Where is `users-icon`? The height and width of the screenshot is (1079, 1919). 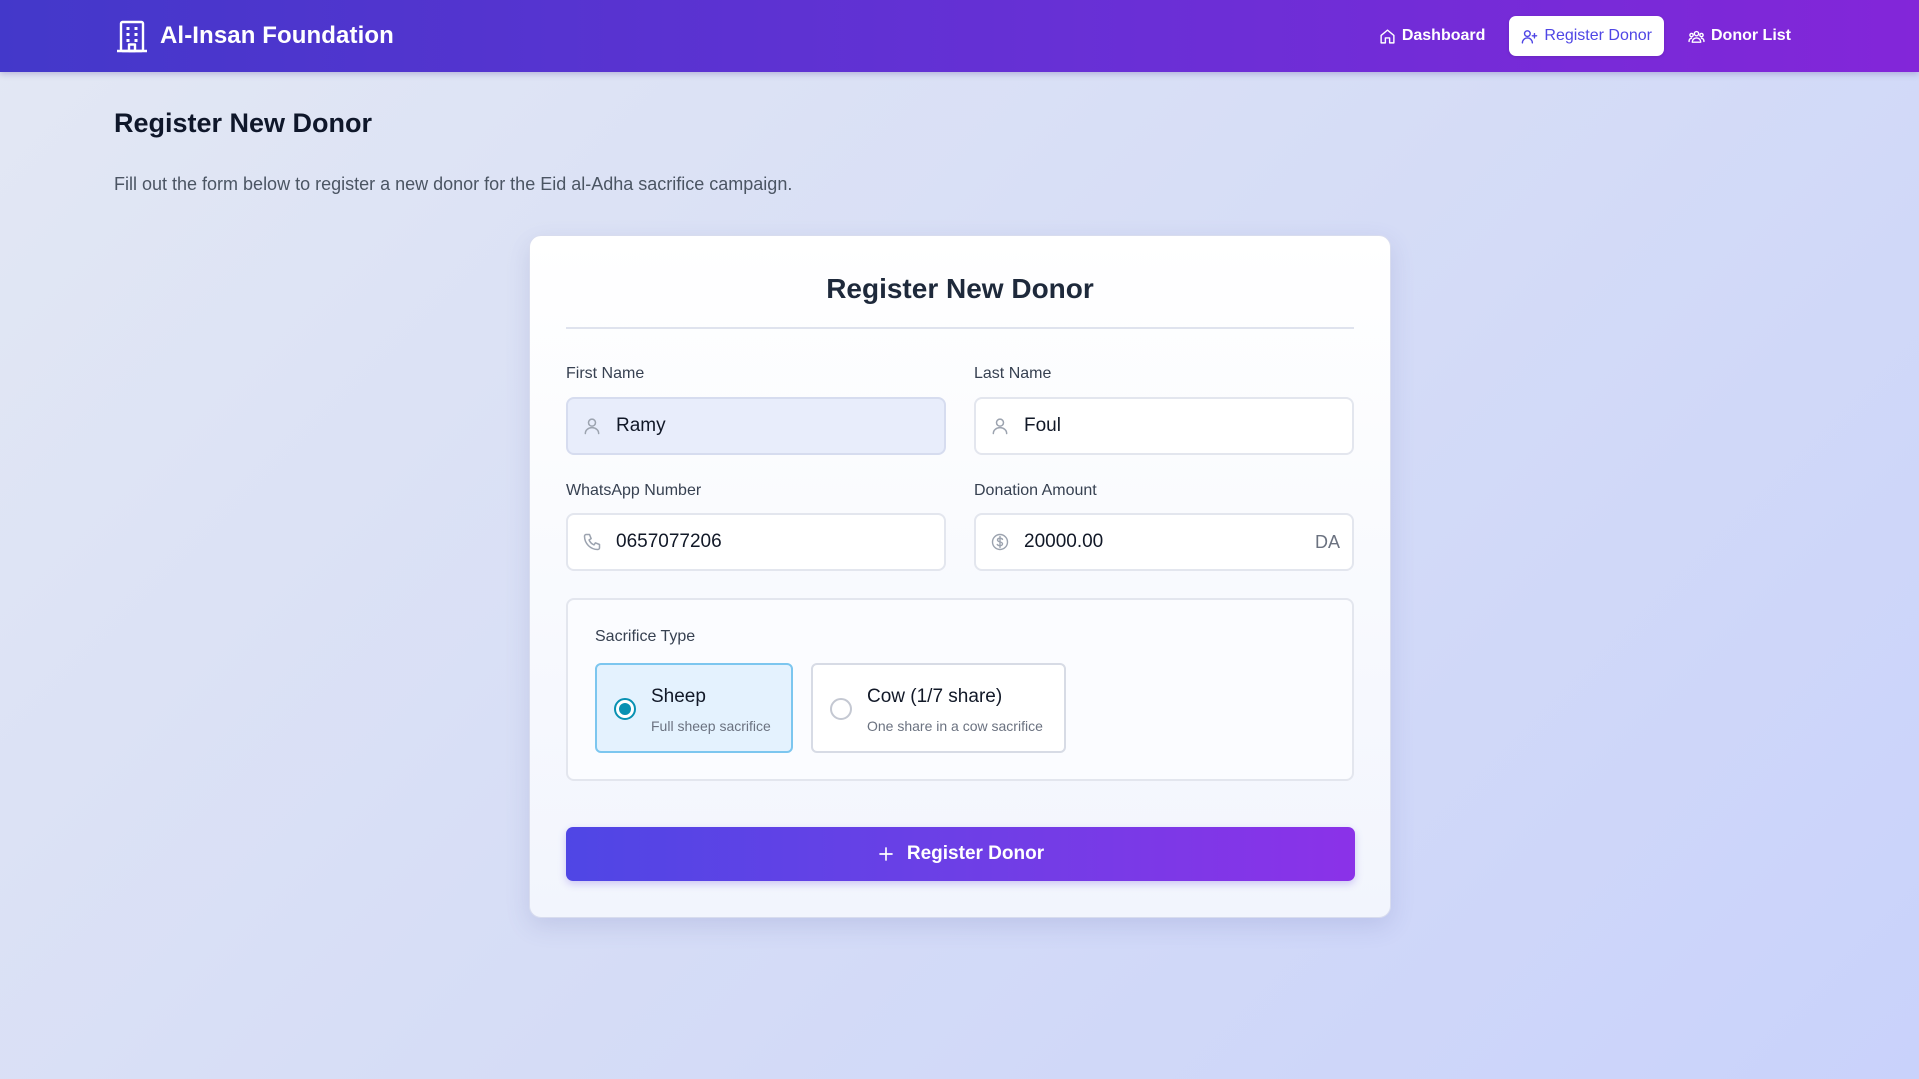
users-icon is located at coordinates (1696, 36).